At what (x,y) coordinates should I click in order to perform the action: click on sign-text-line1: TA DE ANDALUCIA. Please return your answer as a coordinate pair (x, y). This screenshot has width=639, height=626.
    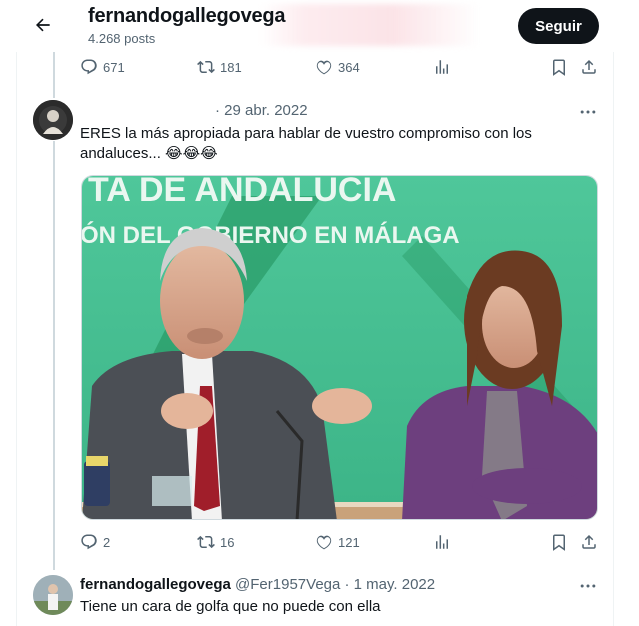
    Looking at the image, I should click on (242, 192).